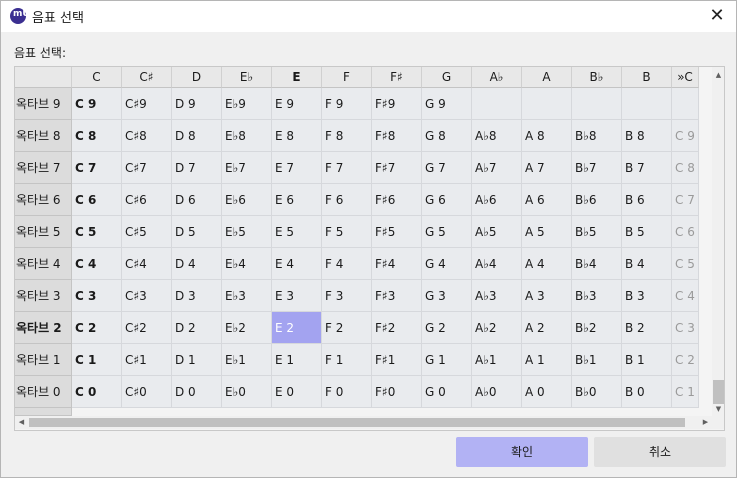  What do you see at coordinates (447, 200) in the screenshot?
I see `note-cell: G 6` at bounding box center [447, 200].